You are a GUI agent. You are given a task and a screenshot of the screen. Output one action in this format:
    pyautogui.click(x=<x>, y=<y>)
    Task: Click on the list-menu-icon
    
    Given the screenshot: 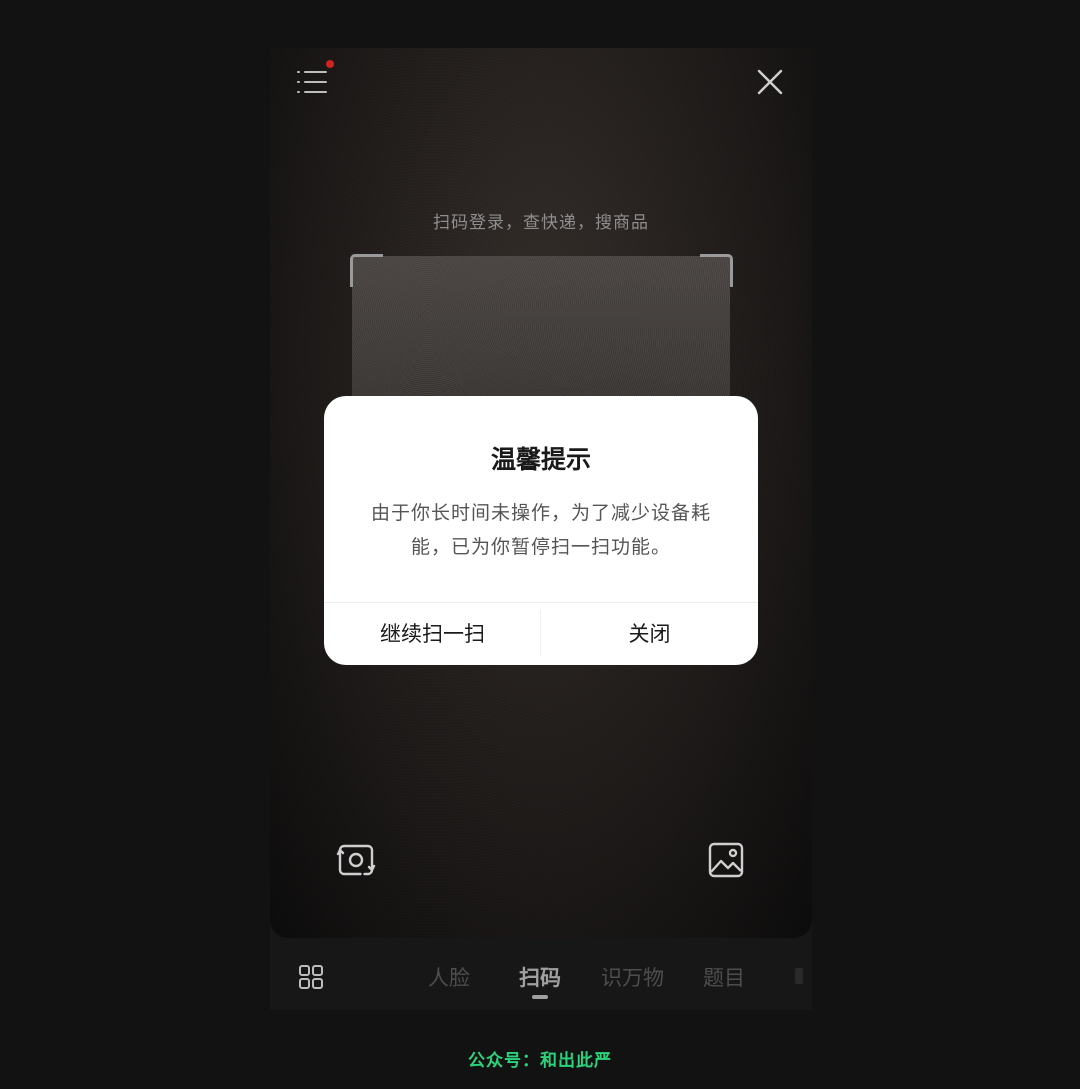 What is the action you would take?
    pyautogui.click(x=312, y=82)
    